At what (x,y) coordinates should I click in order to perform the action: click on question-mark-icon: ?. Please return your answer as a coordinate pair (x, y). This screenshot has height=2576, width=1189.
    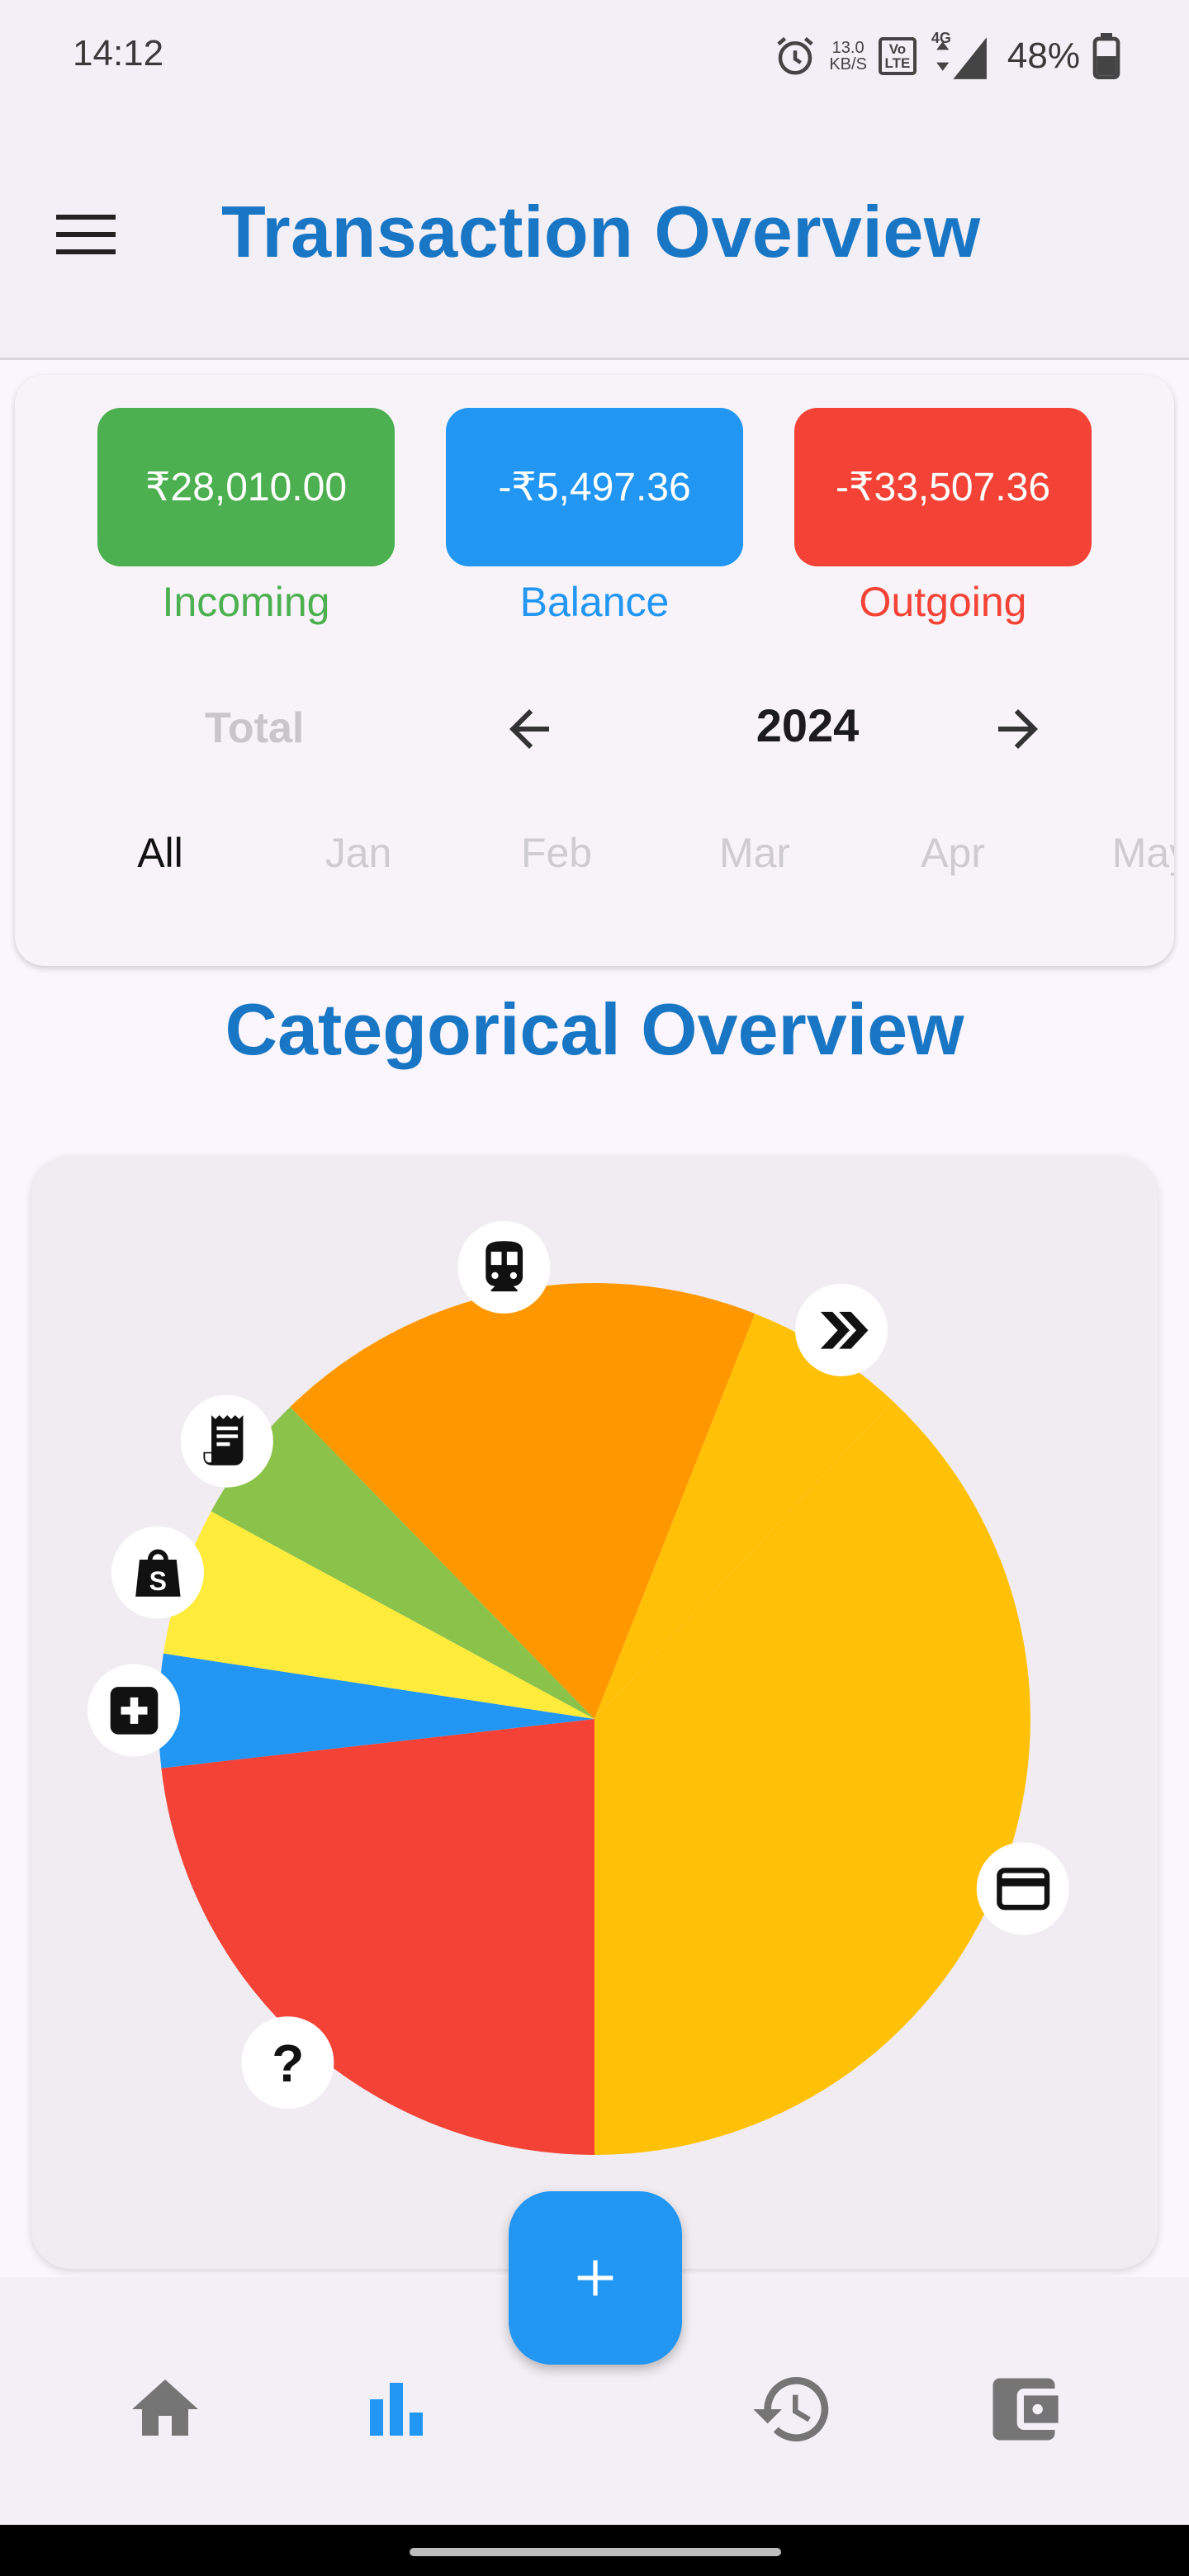
    Looking at the image, I should click on (287, 2063).